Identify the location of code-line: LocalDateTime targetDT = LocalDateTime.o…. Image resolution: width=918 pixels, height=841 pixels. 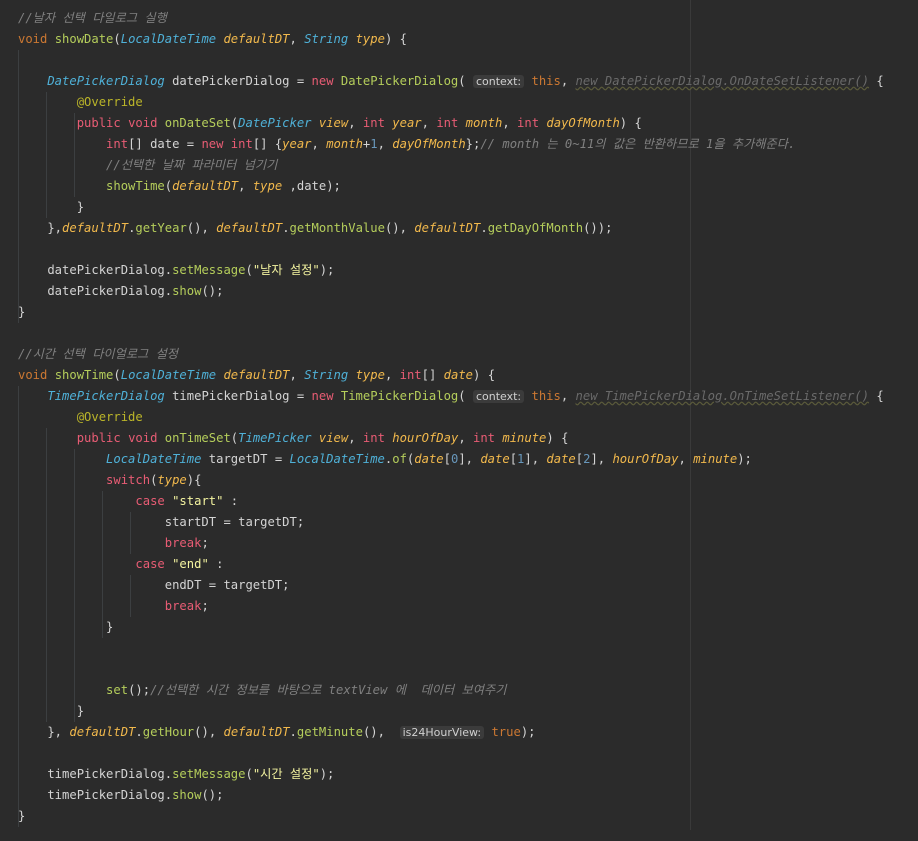
(385, 459).